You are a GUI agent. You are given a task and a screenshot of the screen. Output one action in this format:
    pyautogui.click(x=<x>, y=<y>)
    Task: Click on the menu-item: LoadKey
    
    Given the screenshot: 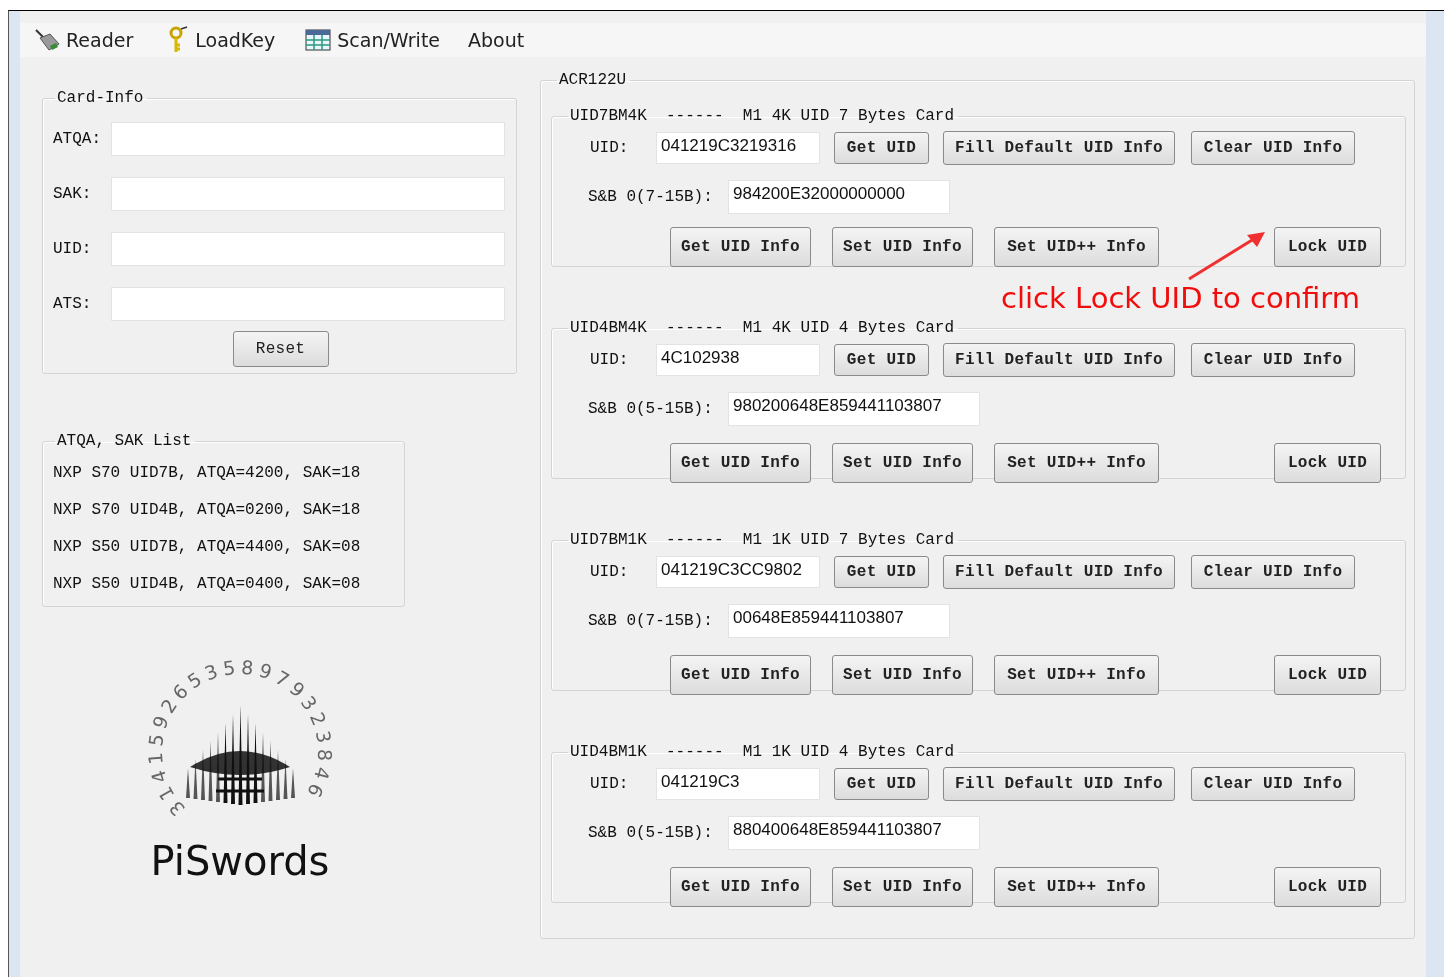 What is the action you would take?
    pyautogui.click(x=218, y=40)
    